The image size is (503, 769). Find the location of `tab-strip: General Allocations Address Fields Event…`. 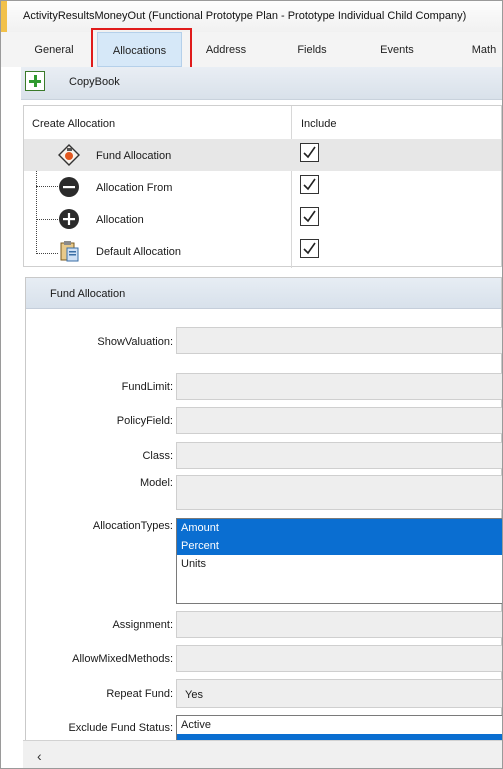

tab-strip: General Allocations Address Fields Event… is located at coordinates (251, 50).